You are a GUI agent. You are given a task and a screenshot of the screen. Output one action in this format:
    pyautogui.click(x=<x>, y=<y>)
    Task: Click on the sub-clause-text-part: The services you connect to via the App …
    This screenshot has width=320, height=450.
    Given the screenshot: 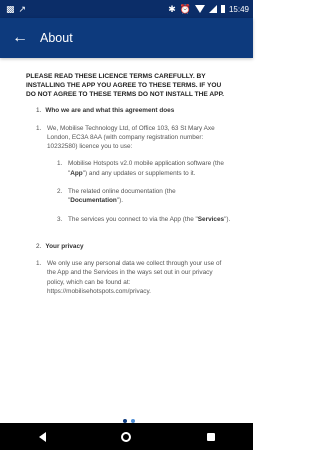 What is the action you would take?
    pyautogui.click(x=133, y=219)
    